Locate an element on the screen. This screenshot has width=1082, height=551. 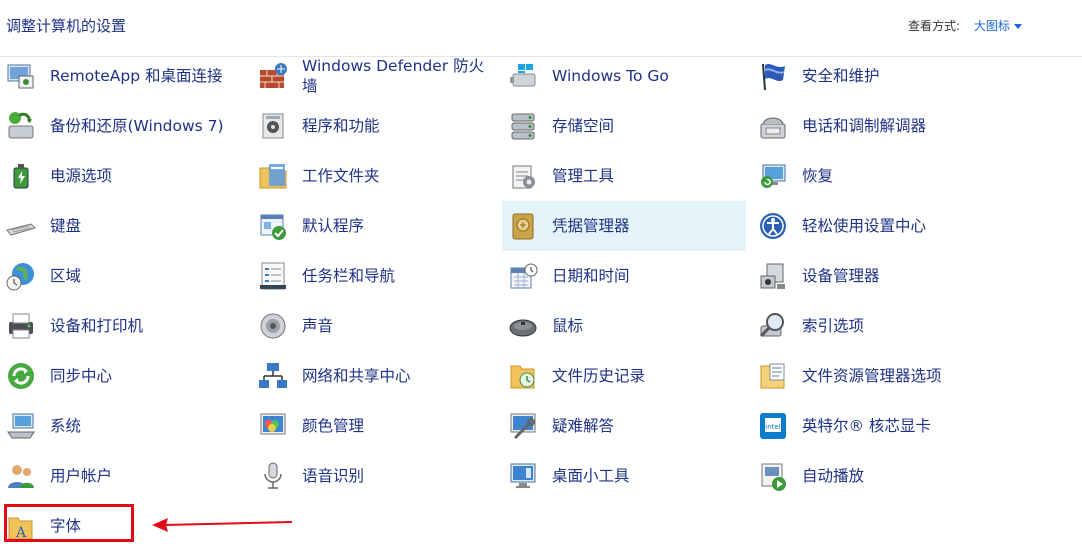
control-panel-item-label: 恢复 is located at coordinates (817, 176).